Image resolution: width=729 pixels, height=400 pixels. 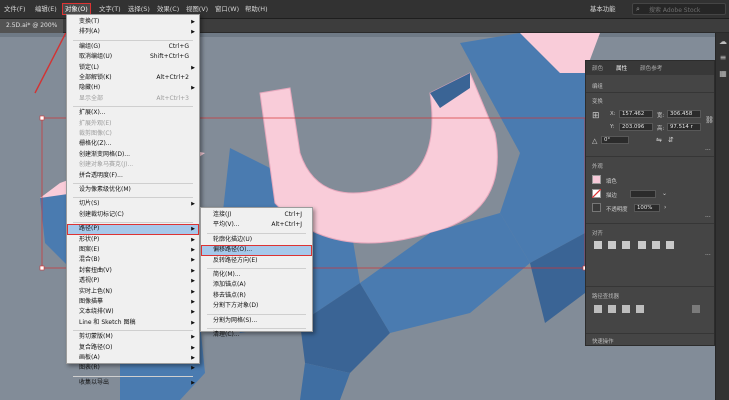 I want to click on menu-item: 路径(P) ▶, so click(x=133, y=229).